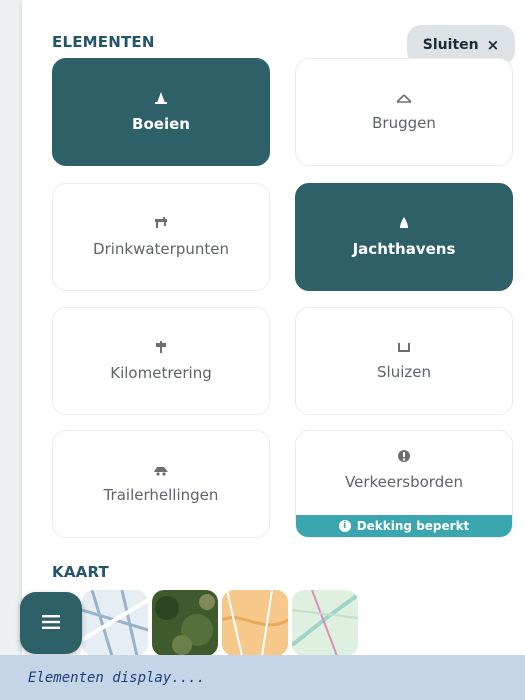  What do you see at coordinates (161, 112) in the screenshot?
I see `card-boeien: Boeien` at bounding box center [161, 112].